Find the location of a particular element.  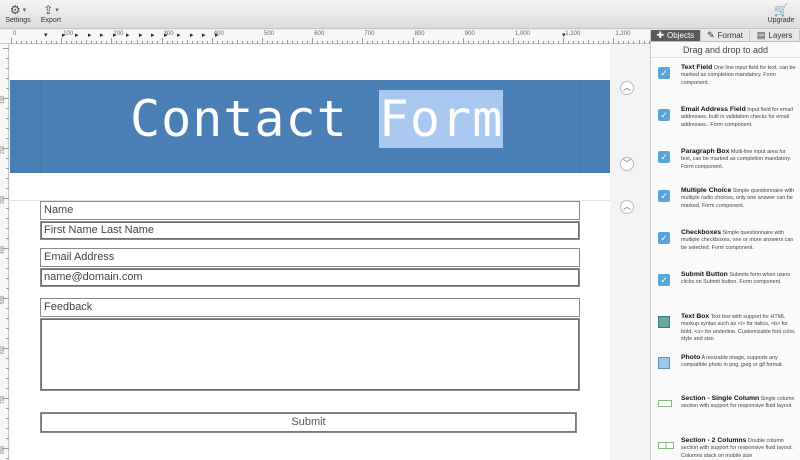

tab-format: ✎ Format is located at coordinates (726, 35).